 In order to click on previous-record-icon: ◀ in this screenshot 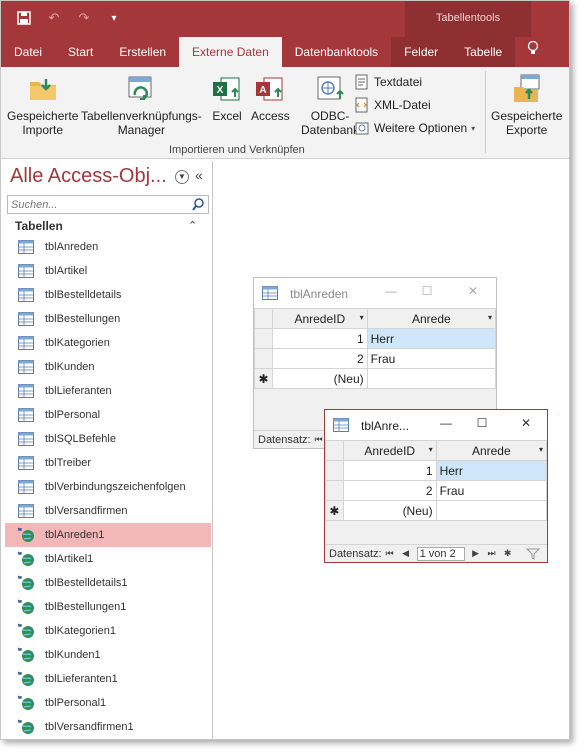, I will do `click(406, 553)`.